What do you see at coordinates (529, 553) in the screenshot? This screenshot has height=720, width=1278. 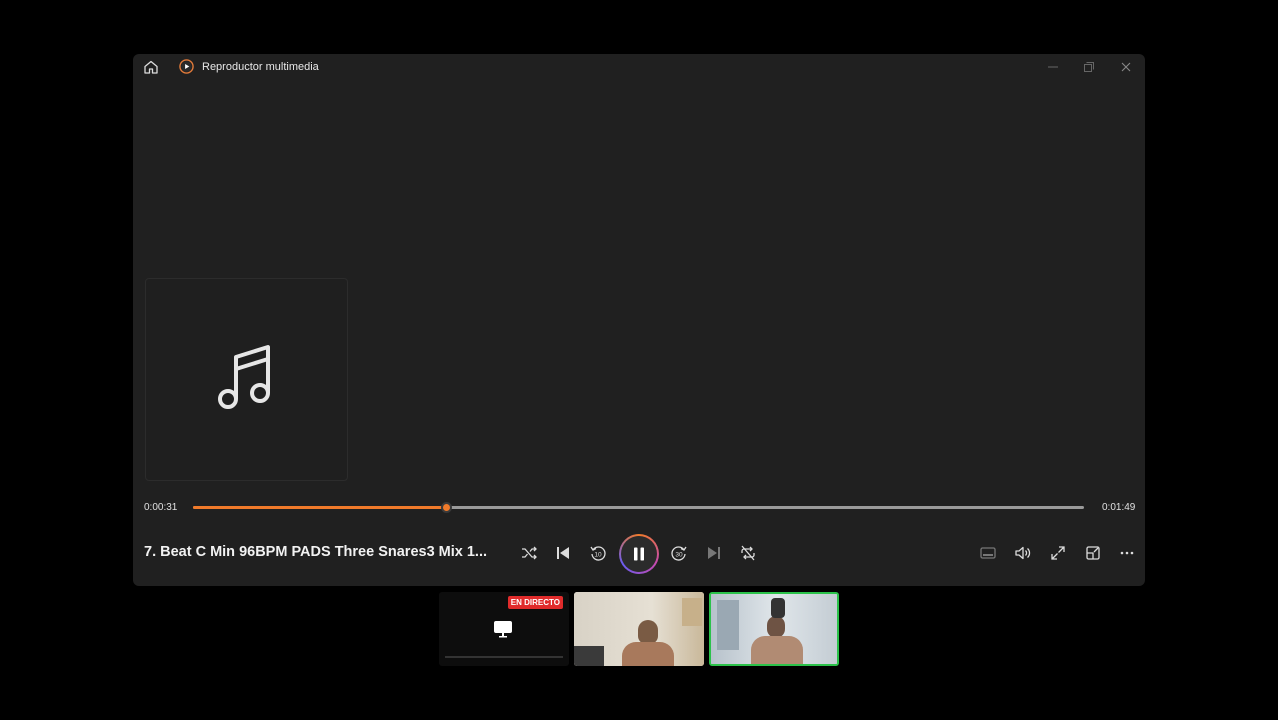 I see `shuffle-icon` at bounding box center [529, 553].